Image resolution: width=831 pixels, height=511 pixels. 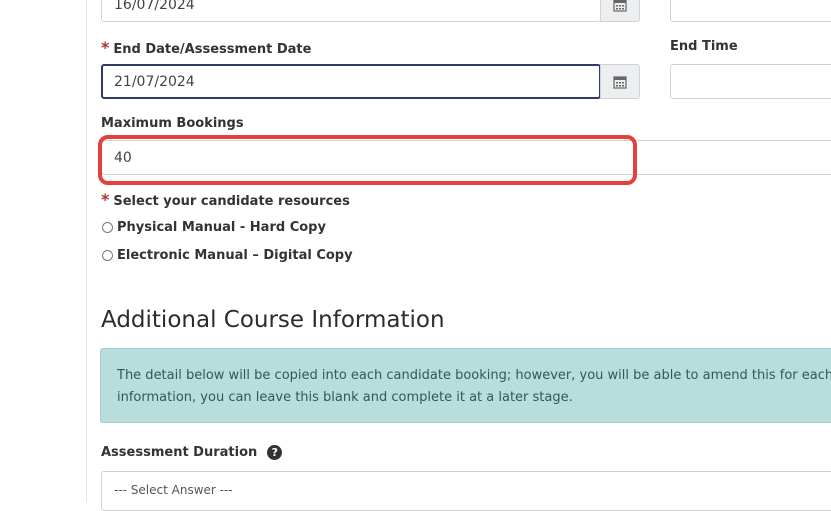 I want to click on resource-option-physical: Physical Manual - Hard Copy, so click(x=214, y=227).